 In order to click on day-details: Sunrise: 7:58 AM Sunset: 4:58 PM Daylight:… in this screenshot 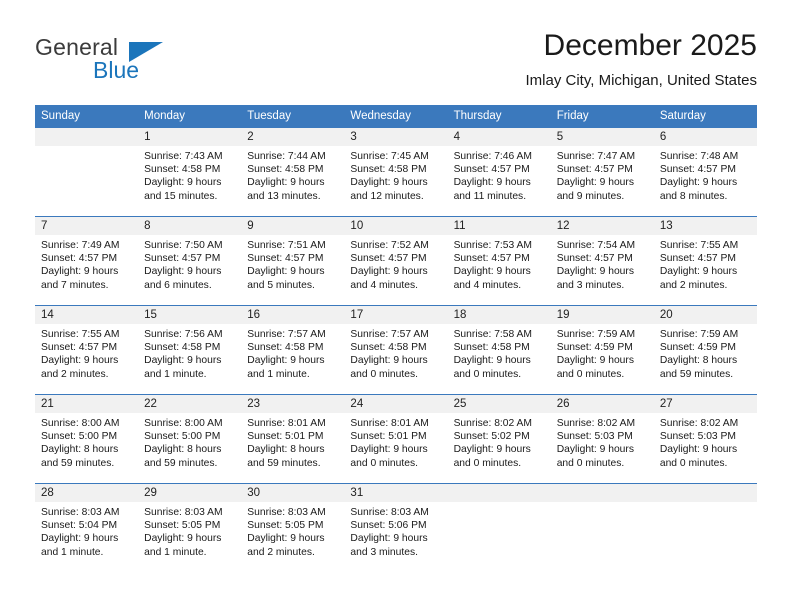, I will do `click(499, 352)`.